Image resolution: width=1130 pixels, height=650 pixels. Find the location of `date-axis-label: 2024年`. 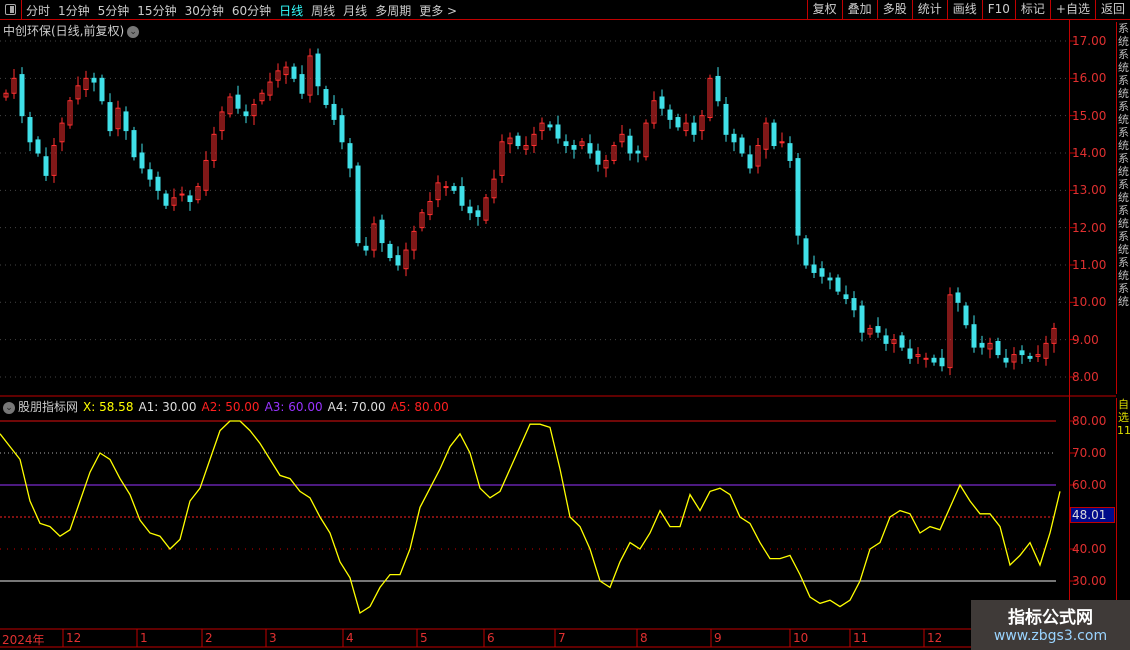

date-axis-label: 2024年 is located at coordinates (23, 640).